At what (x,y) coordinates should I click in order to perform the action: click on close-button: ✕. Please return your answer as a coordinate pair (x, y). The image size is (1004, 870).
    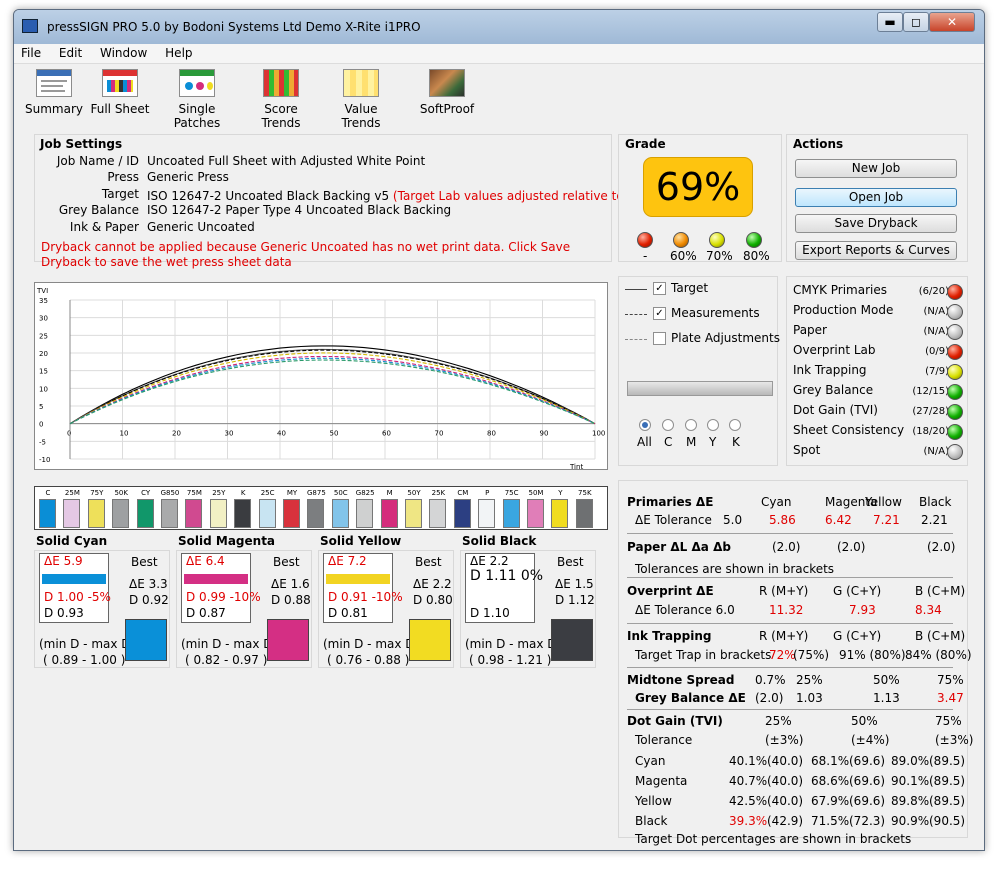
    Looking at the image, I should click on (952, 22).